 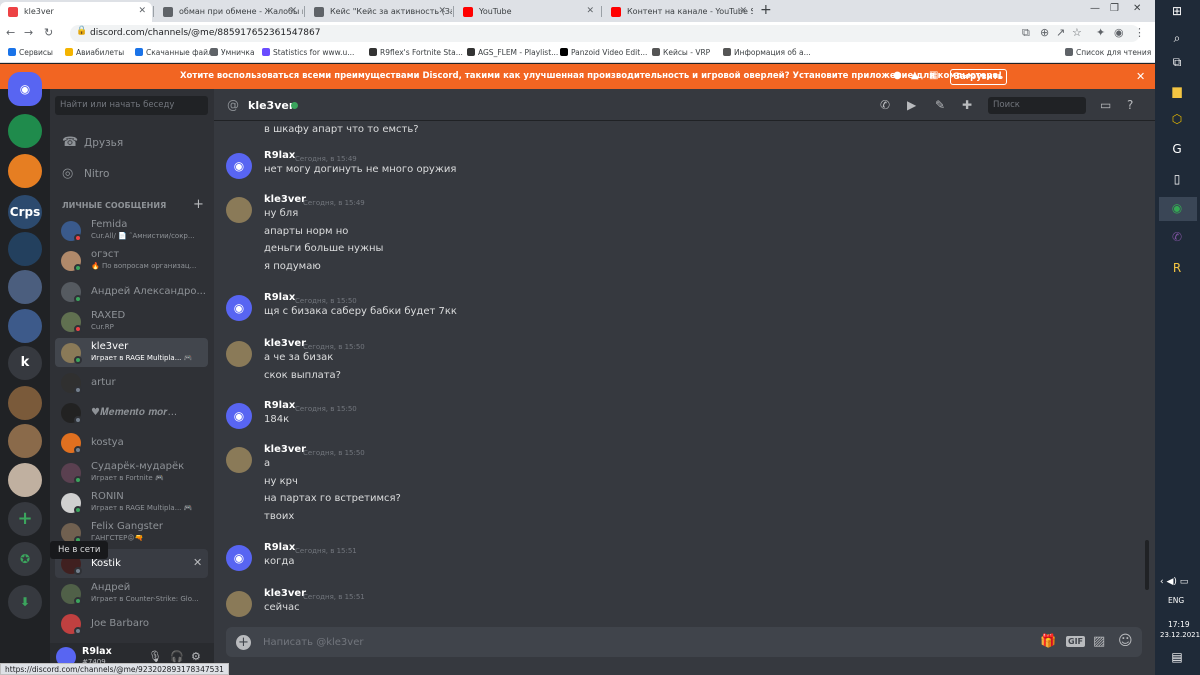 I want to click on chat-search-input: Поиск, so click(x=1037, y=105).